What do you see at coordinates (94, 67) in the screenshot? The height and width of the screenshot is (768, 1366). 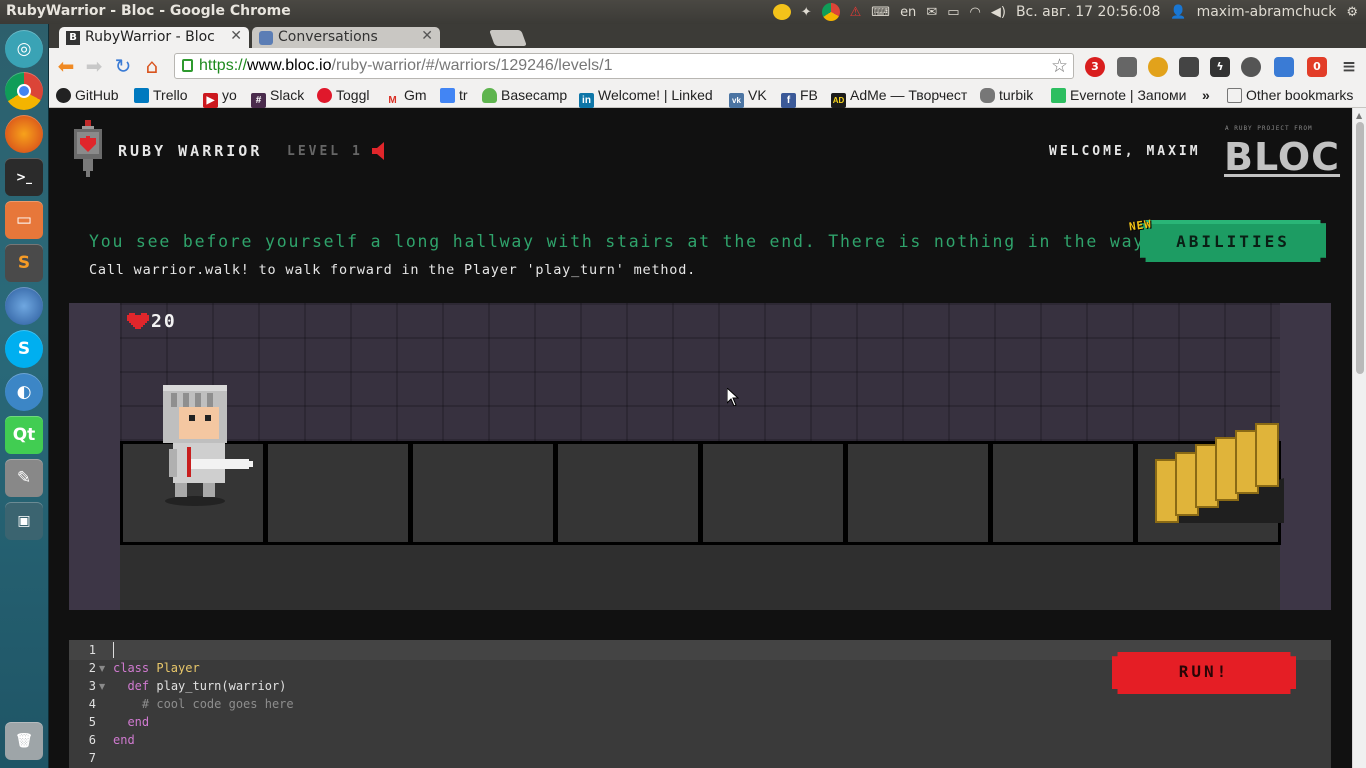 I see `forward-arrow-icon: ➡` at bounding box center [94, 67].